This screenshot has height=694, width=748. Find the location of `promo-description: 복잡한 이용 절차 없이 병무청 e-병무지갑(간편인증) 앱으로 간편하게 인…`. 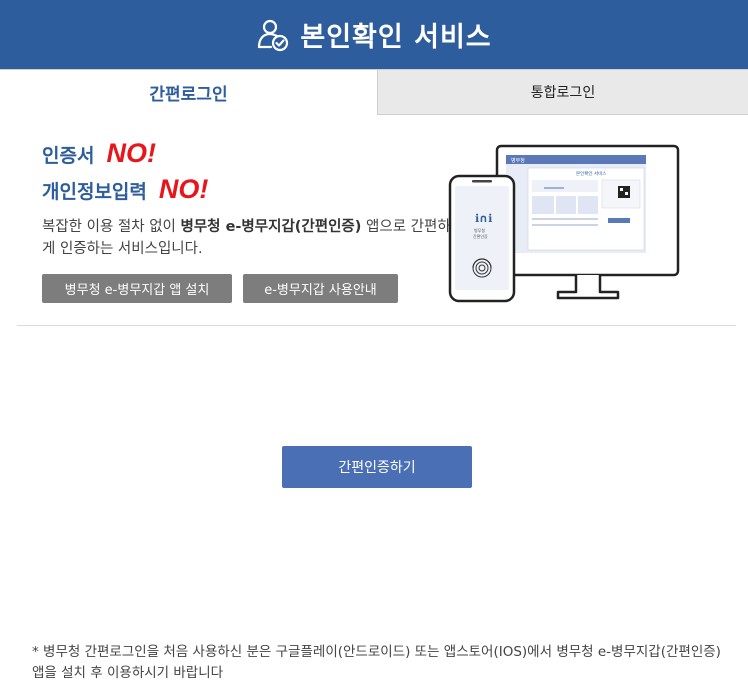

promo-description: 복잡한 이용 절차 없이 병무청 e-병무지갑(간편인증) 앱으로 간편하게 인… is located at coordinates (252, 238).